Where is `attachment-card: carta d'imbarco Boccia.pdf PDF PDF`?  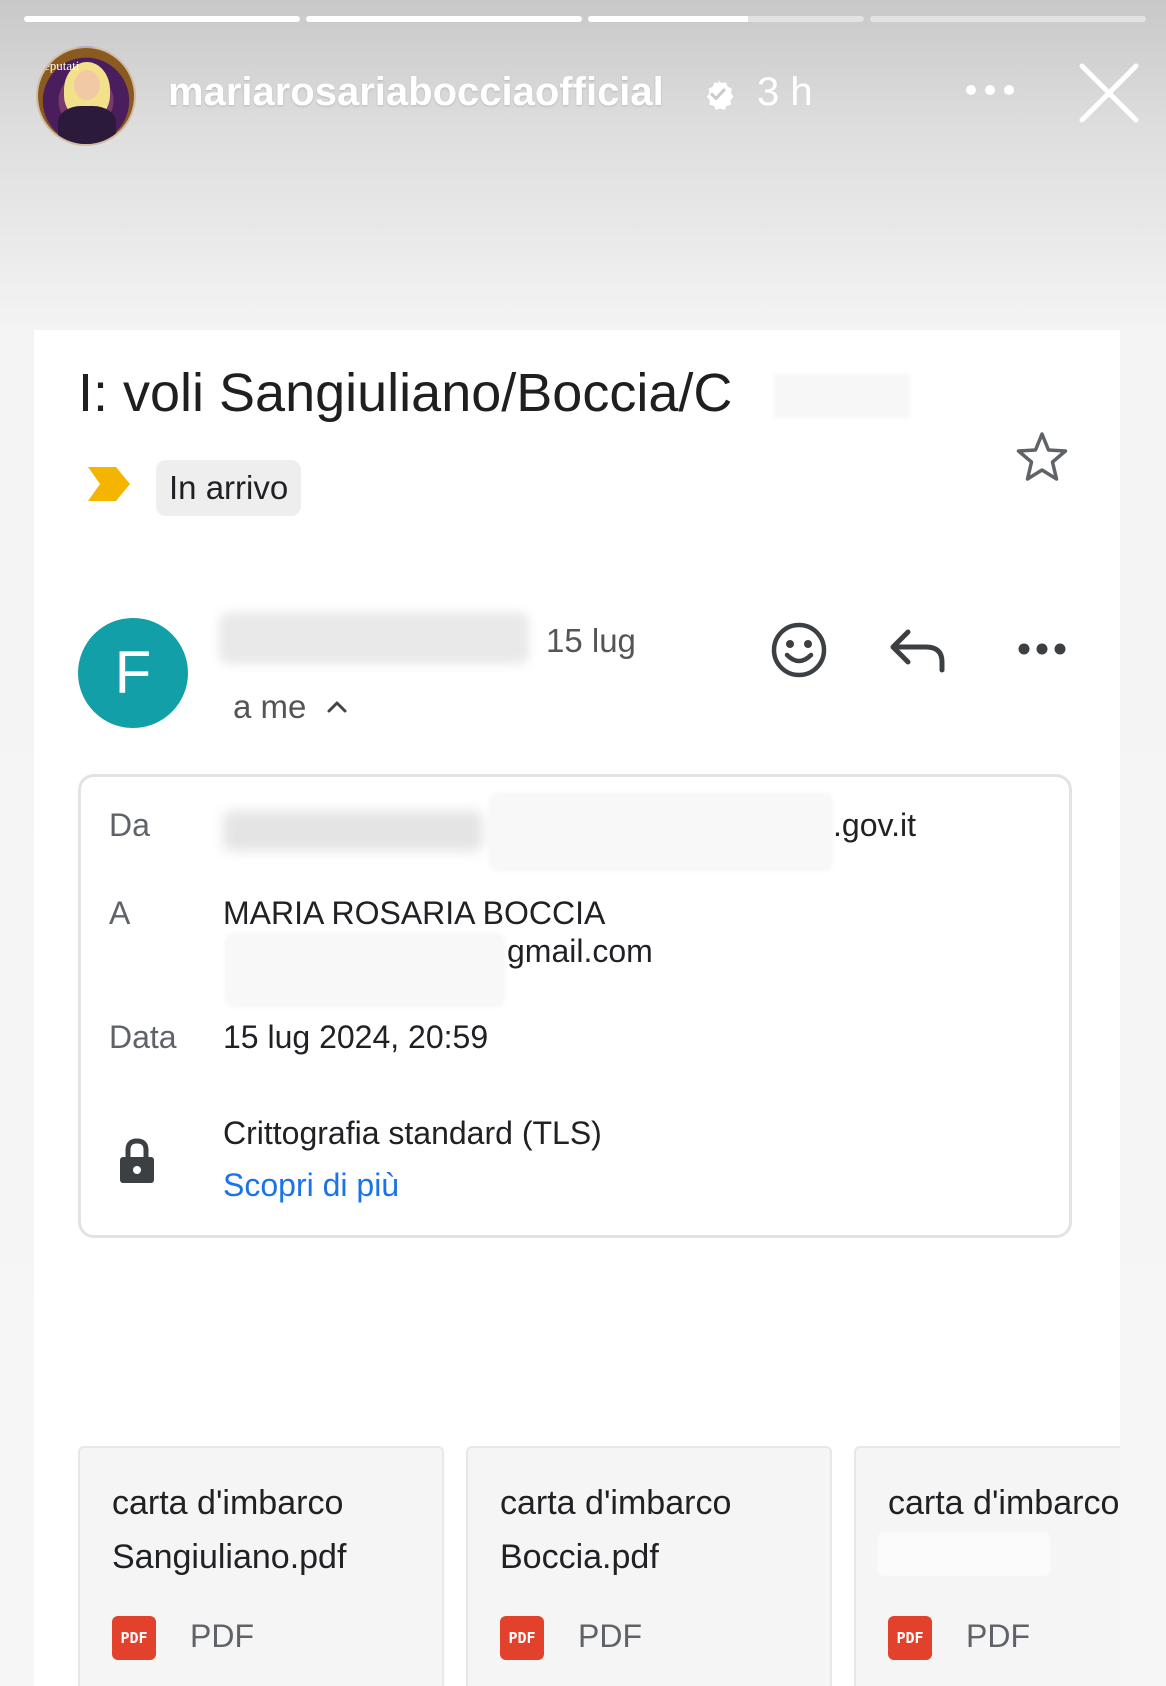
attachment-card: carta d'imbarco Boccia.pdf PDF PDF is located at coordinates (649, 1566).